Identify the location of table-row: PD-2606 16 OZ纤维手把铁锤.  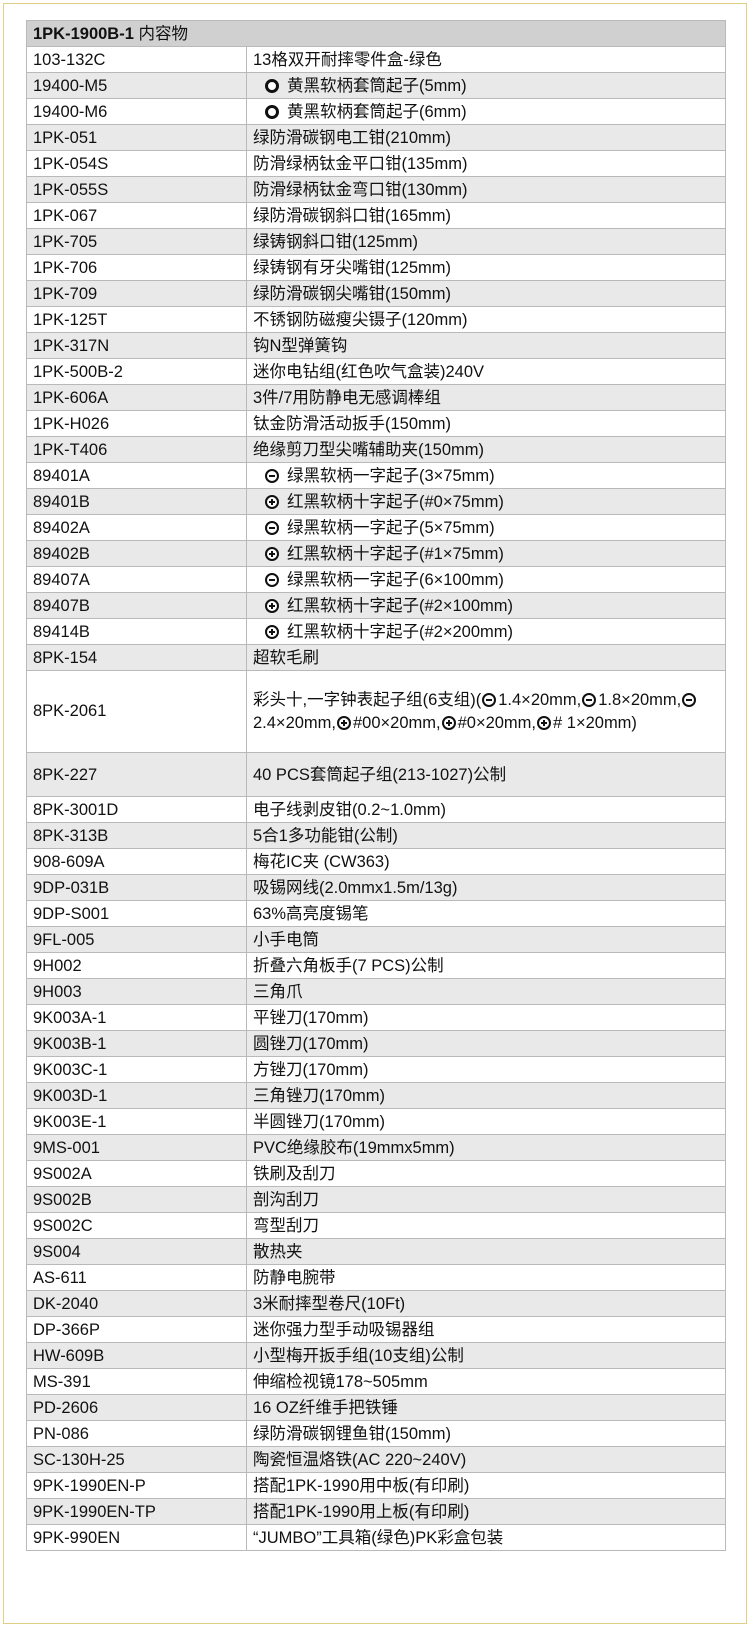
(376, 1407).